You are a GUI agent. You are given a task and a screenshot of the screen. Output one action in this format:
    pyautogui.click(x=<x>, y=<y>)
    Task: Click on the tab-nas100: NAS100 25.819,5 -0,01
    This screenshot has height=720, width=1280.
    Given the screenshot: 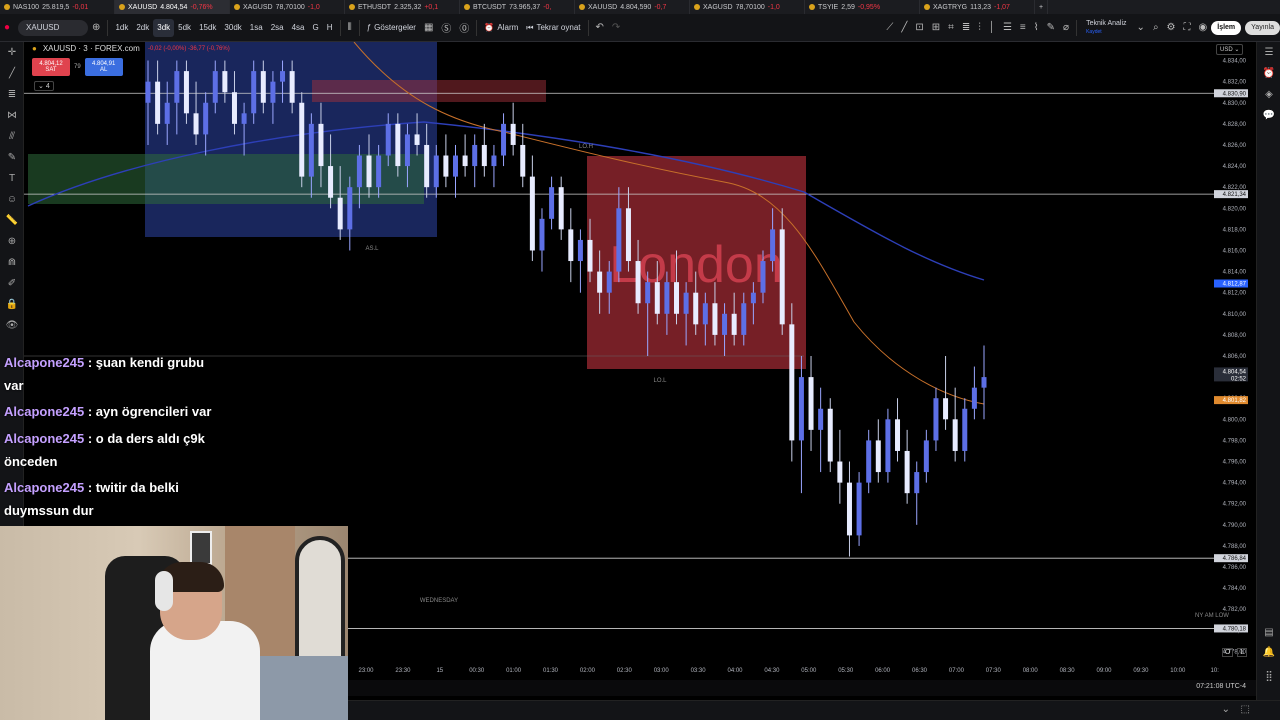 What is the action you would take?
    pyautogui.click(x=57, y=7)
    